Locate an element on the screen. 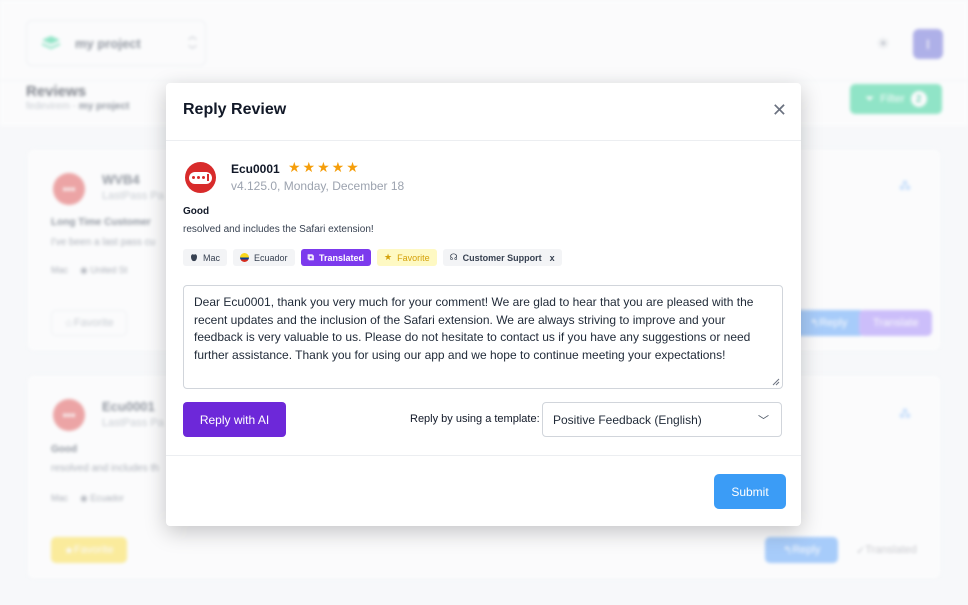 Image resolution: width=968 pixels, height=605 pixels. translate-icon: ⧉ is located at coordinates (310, 257).